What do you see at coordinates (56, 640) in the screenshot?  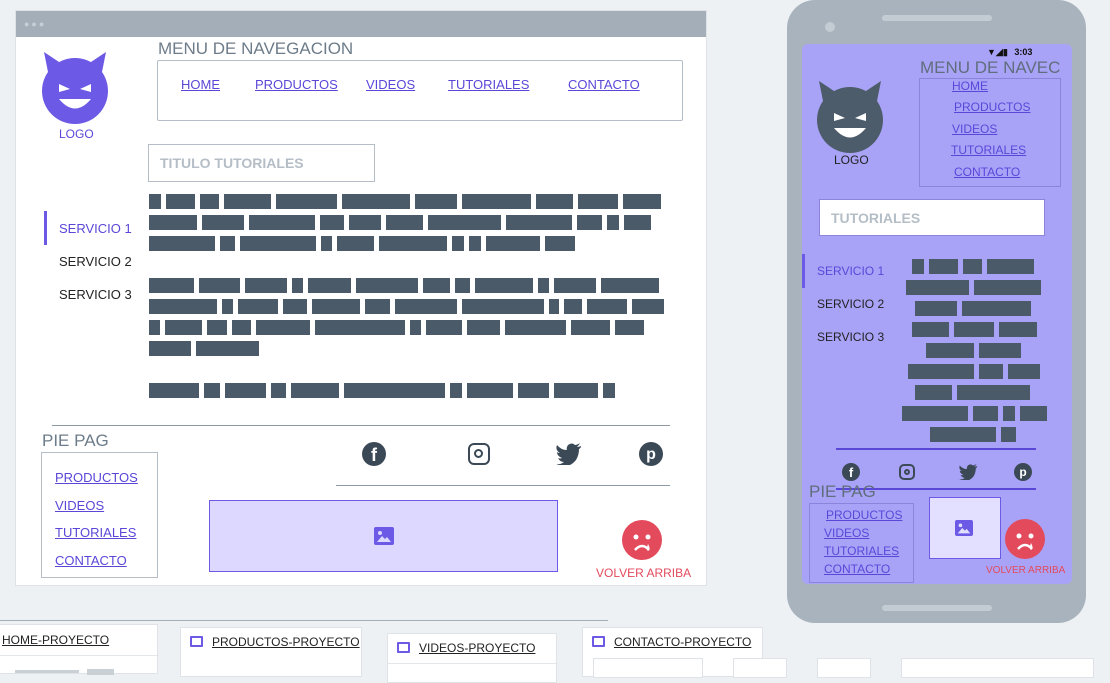 I see `tab-home-proyecto-label: HOME-PROYECTO` at bounding box center [56, 640].